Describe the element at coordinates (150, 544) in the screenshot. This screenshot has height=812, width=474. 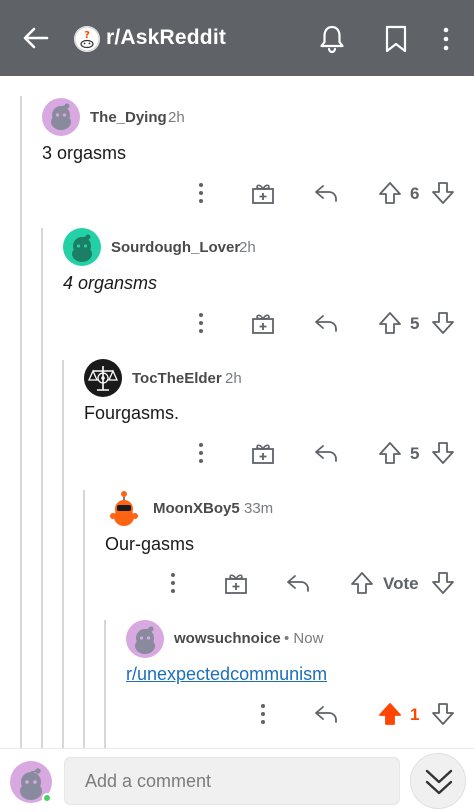
I see `comment-body: Our-gasms` at that location.